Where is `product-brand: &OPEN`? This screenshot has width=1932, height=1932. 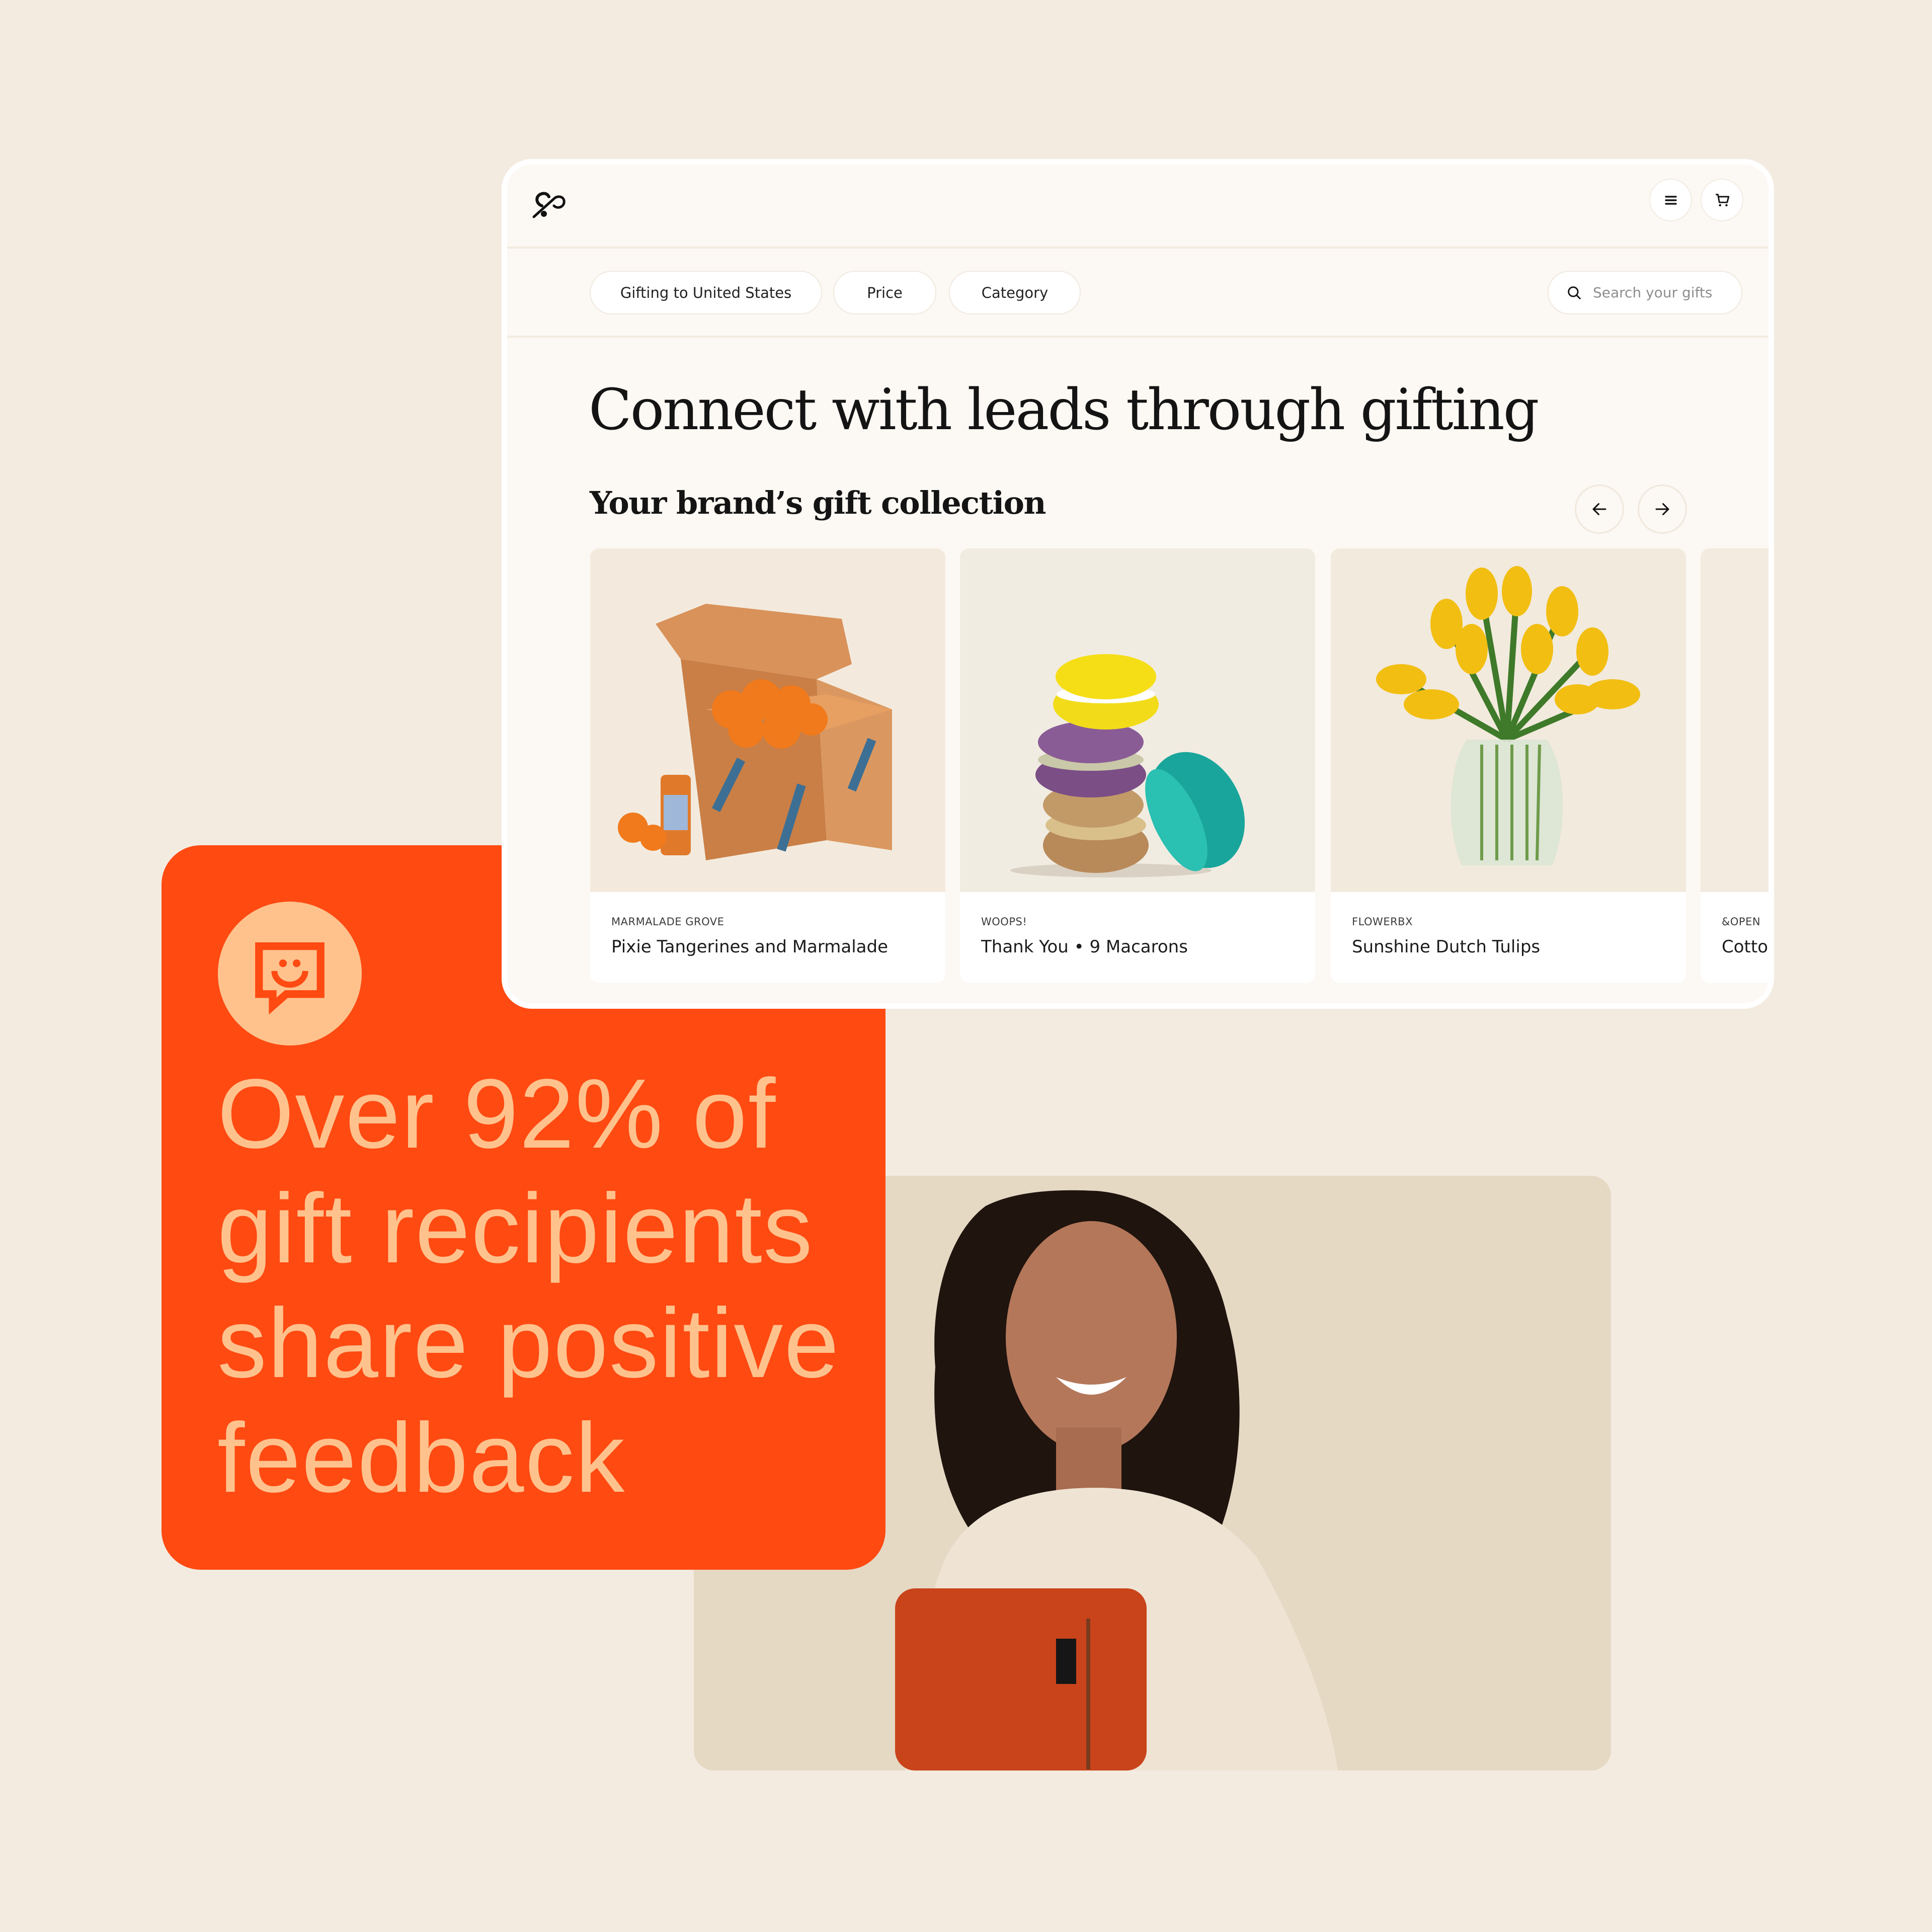 product-brand: &OPEN is located at coordinates (1742, 922).